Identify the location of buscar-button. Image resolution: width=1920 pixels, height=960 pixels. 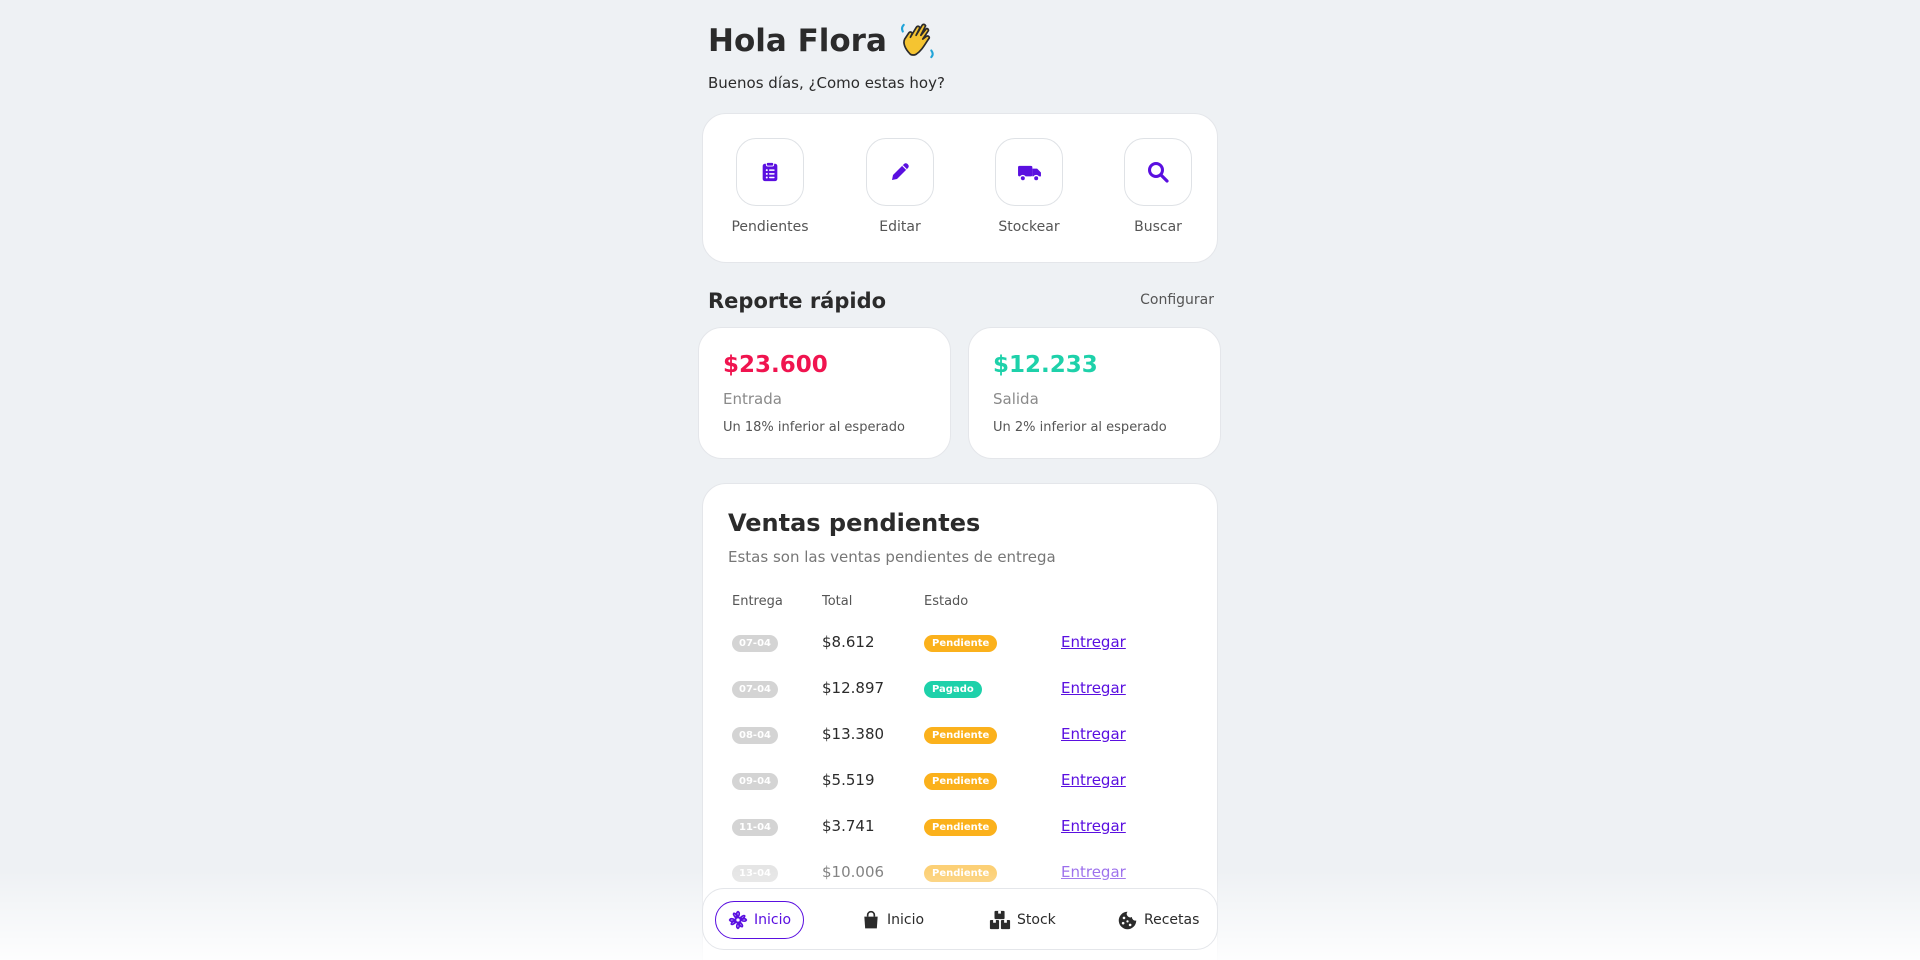
(1158, 172).